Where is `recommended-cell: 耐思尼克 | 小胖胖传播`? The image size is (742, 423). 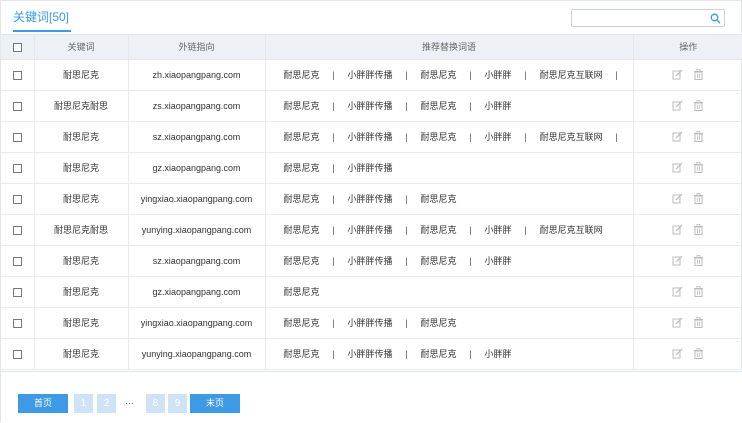
recommended-cell: 耐思尼克 | 小胖胖传播 is located at coordinates (449, 168).